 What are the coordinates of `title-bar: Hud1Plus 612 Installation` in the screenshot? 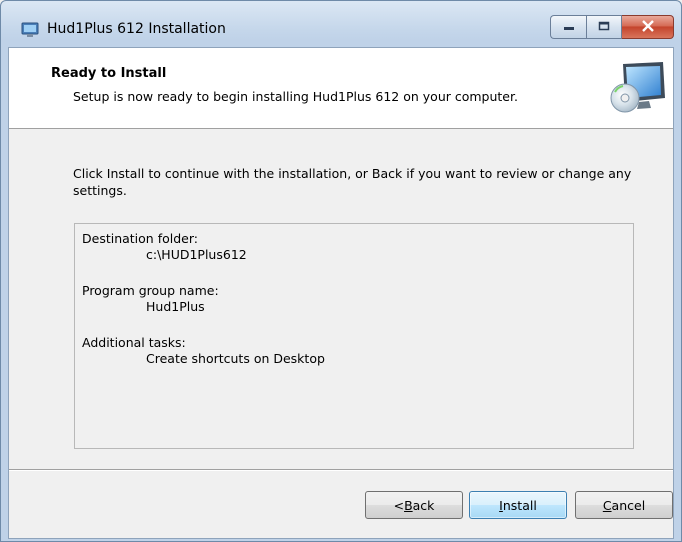 It's located at (341, 24).